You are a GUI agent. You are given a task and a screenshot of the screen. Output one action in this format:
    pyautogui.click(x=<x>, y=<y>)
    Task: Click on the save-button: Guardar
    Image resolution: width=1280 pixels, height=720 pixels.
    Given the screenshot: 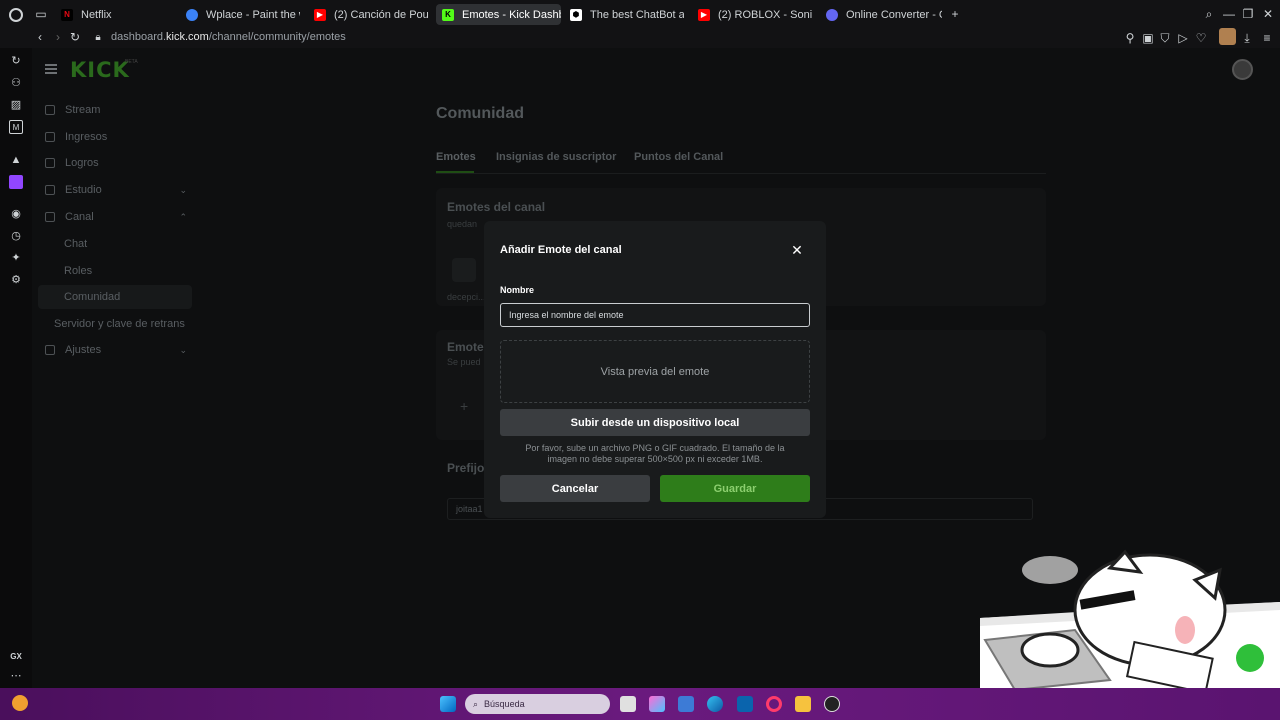 What is the action you would take?
    pyautogui.click(x=735, y=488)
    